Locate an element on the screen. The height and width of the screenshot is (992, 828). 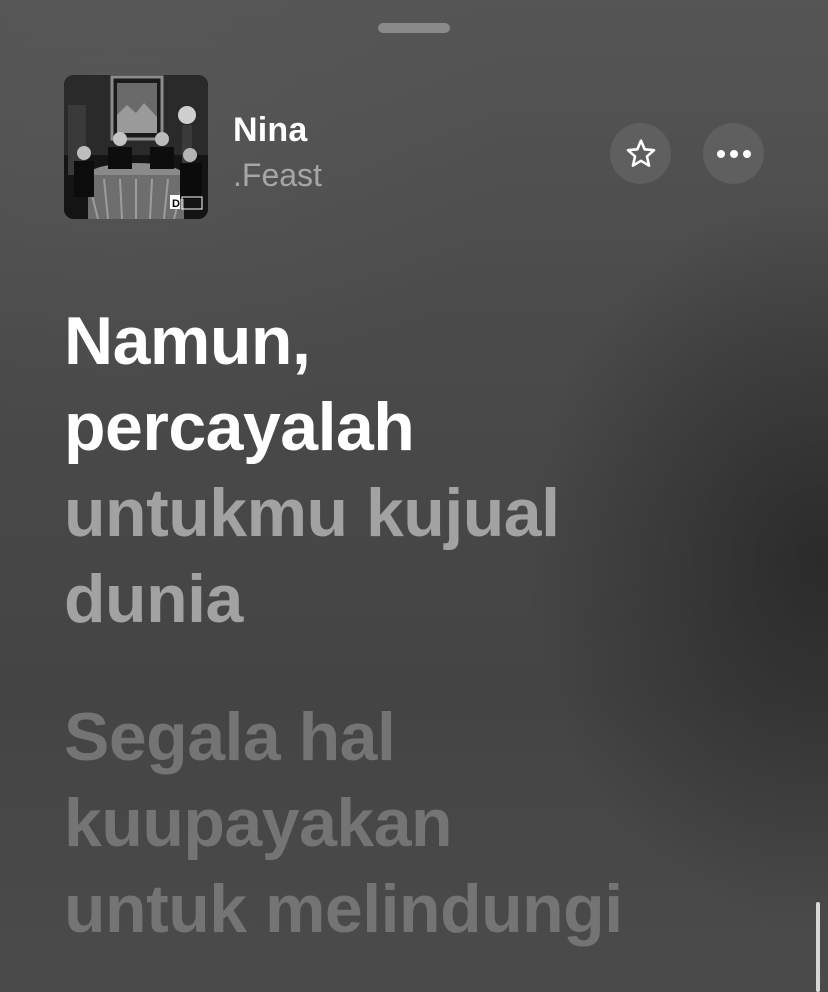
now-playing-header: D Nina .Feast is located at coordinates (414, 147).